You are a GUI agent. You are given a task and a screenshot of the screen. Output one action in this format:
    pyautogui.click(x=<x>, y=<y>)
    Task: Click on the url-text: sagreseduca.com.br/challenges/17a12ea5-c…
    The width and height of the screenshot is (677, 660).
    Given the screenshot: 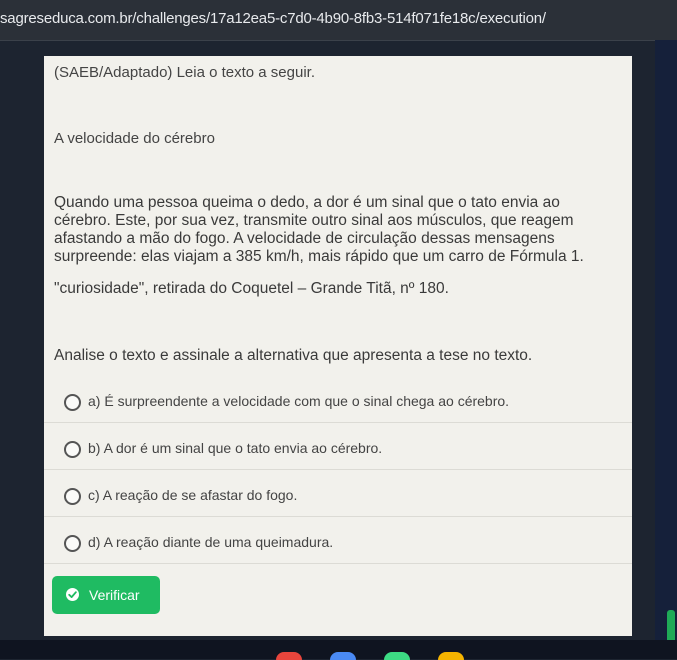 What is the action you would take?
    pyautogui.click(x=273, y=18)
    